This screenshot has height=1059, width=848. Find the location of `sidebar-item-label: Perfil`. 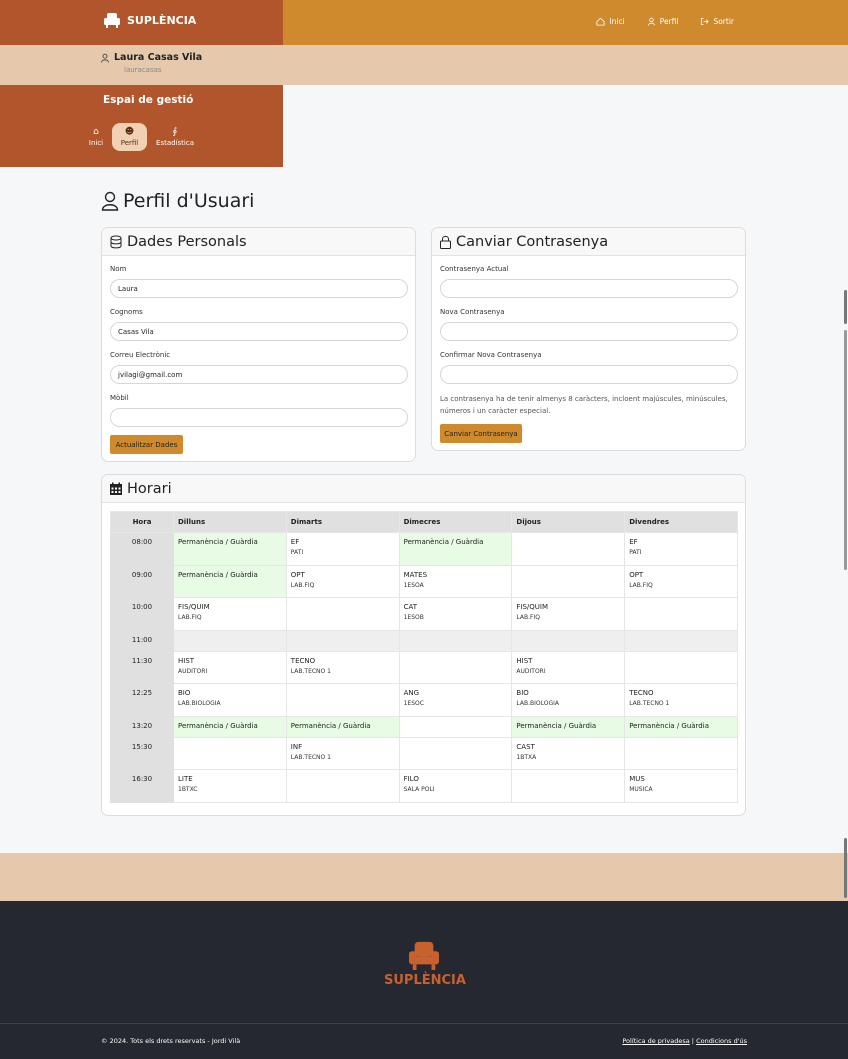

sidebar-item-label: Perfil is located at coordinates (129, 142).